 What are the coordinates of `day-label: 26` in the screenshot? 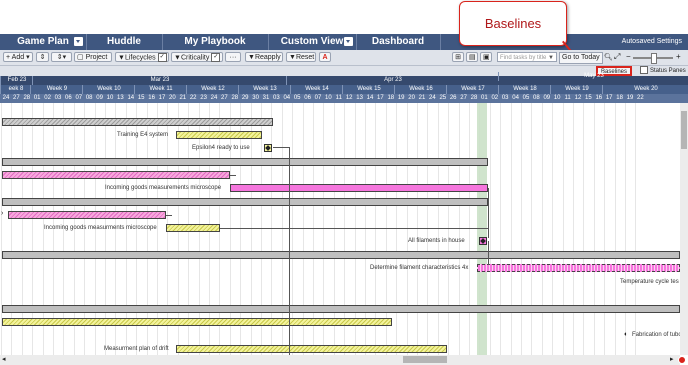 It's located at (453, 98).